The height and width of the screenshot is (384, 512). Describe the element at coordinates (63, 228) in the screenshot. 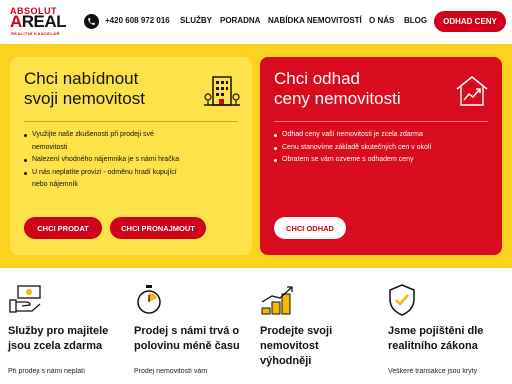

I see `chci-prodat-button: CHCI PRODAT` at that location.